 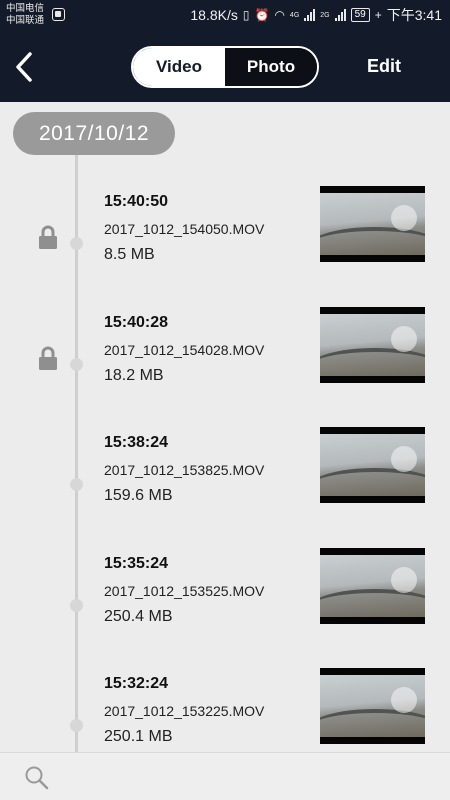 I want to click on bottom-bar, so click(x=225, y=776).